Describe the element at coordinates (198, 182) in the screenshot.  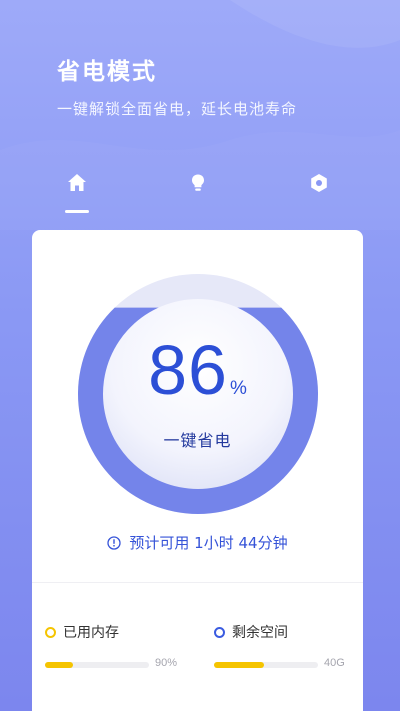
I see `lightbulb-icon` at that location.